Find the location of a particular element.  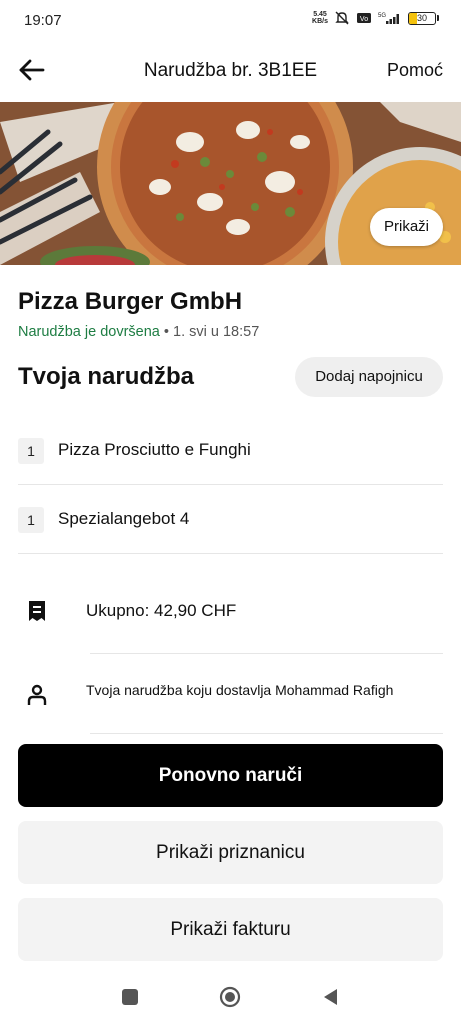

system-navigation-bar is located at coordinates (230, 997).